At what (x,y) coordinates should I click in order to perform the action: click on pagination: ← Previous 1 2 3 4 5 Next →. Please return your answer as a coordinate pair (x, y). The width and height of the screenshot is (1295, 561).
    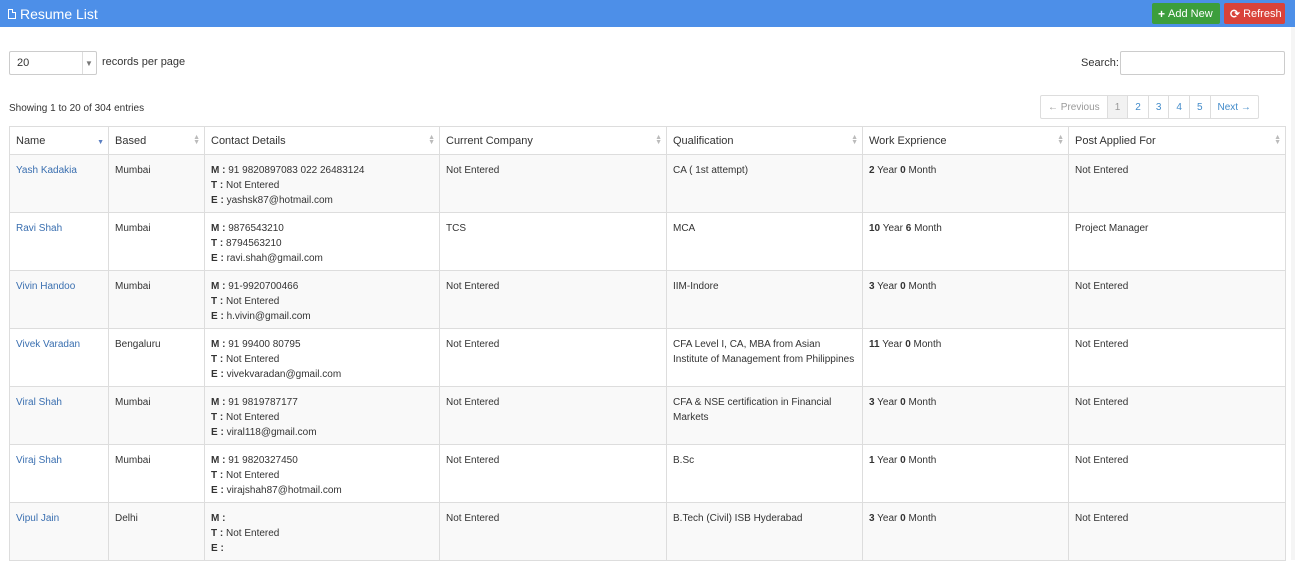
    Looking at the image, I should click on (1149, 107).